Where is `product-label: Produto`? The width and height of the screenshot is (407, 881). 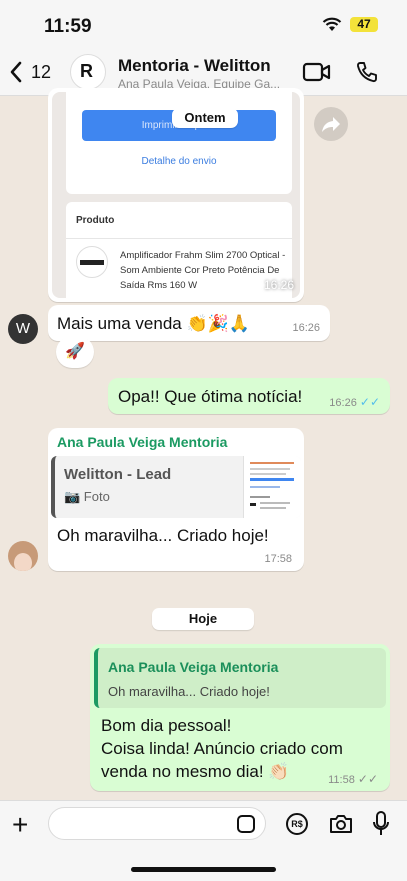 product-label: Produto is located at coordinates (95, 220).